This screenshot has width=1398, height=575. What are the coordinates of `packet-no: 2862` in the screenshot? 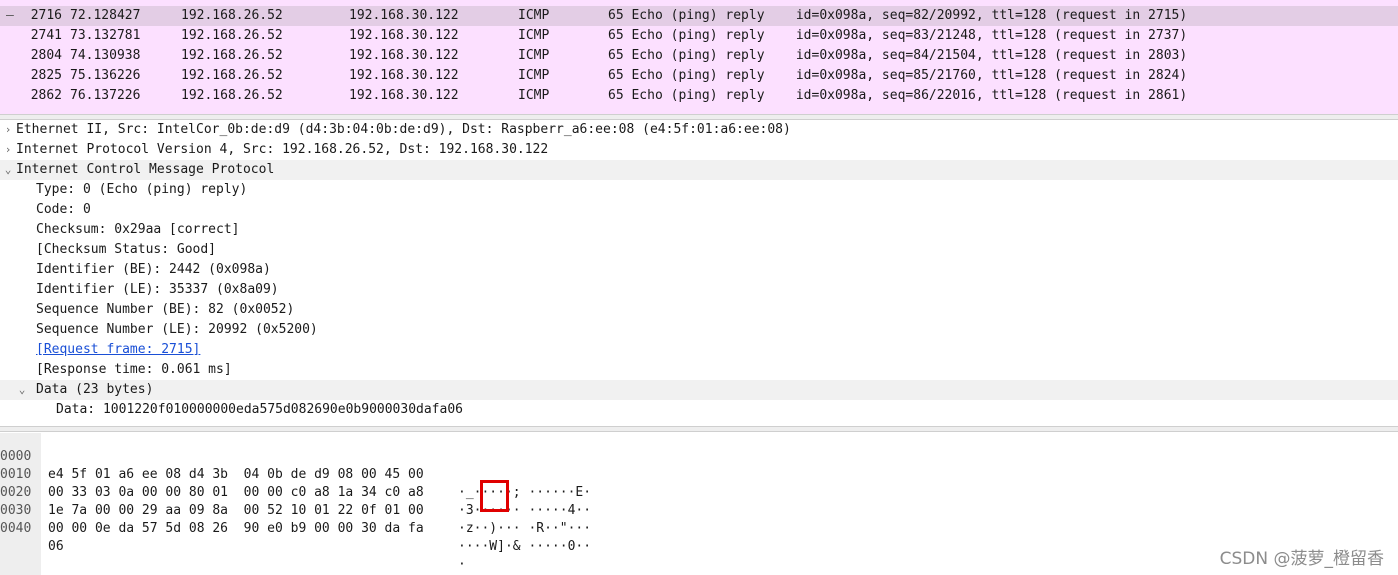 It's located at (46, 95).